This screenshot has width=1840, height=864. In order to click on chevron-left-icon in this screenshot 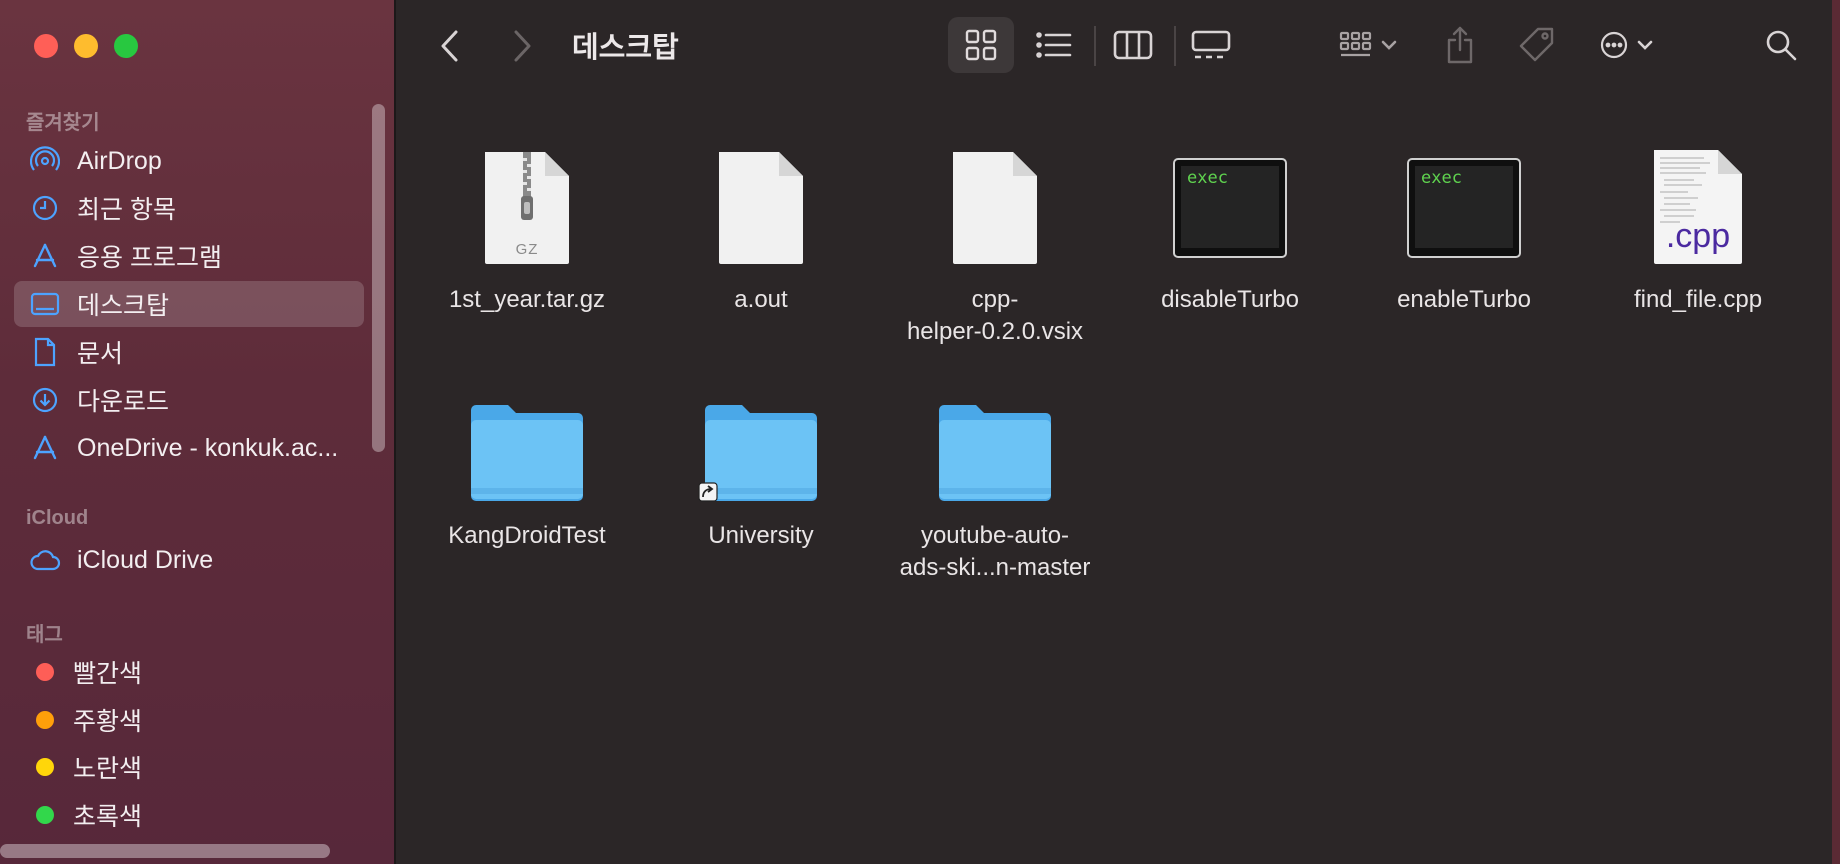, I will do `click(449, 46)`.